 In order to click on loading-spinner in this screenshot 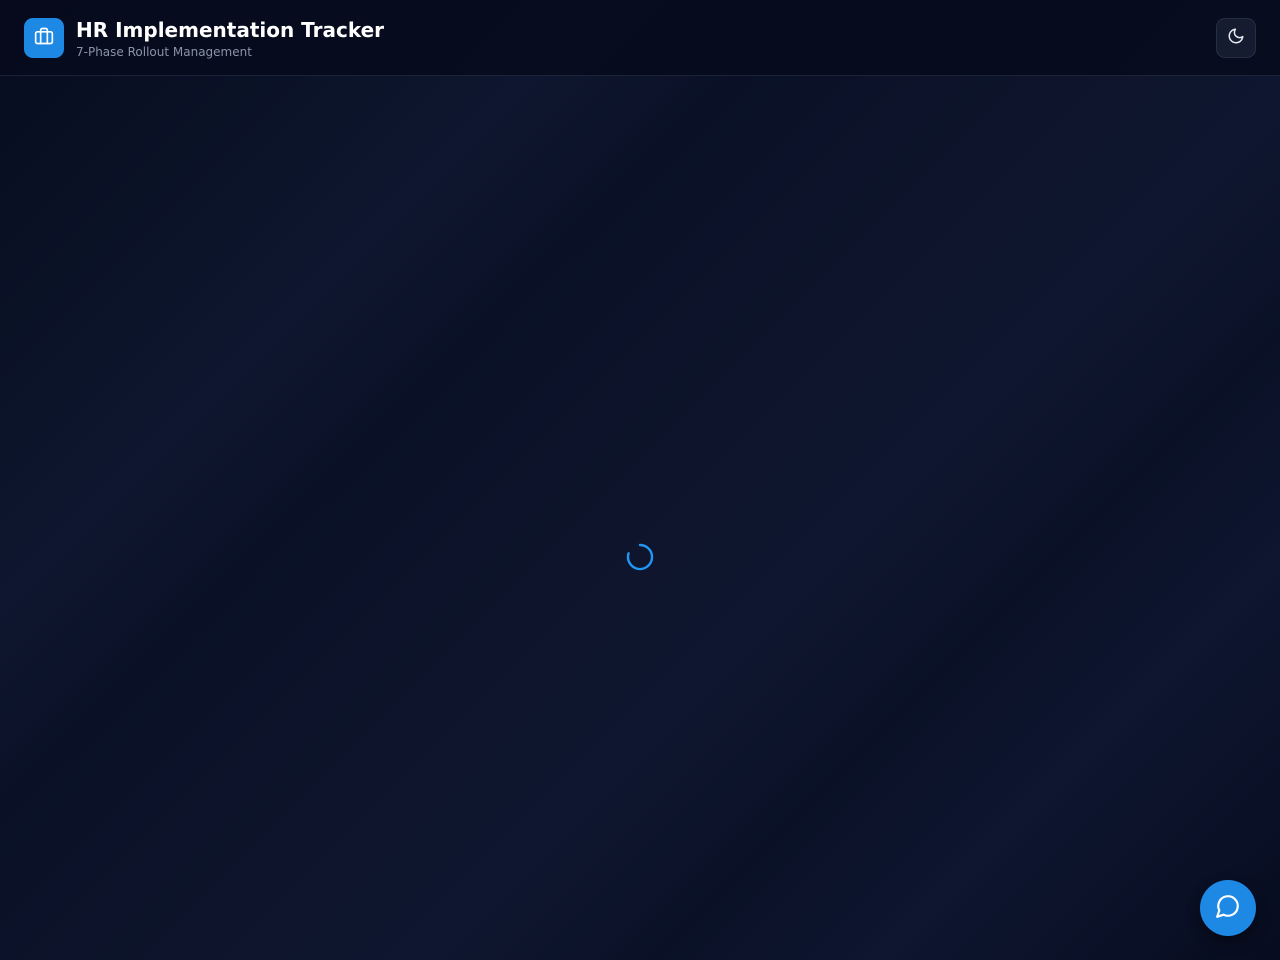, I will do `click(640, 557)`.